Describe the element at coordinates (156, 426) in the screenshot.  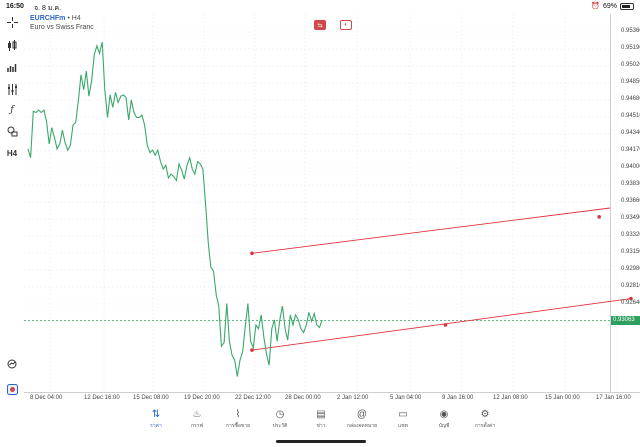
I see `nav-item-label: ราคา` at that location.